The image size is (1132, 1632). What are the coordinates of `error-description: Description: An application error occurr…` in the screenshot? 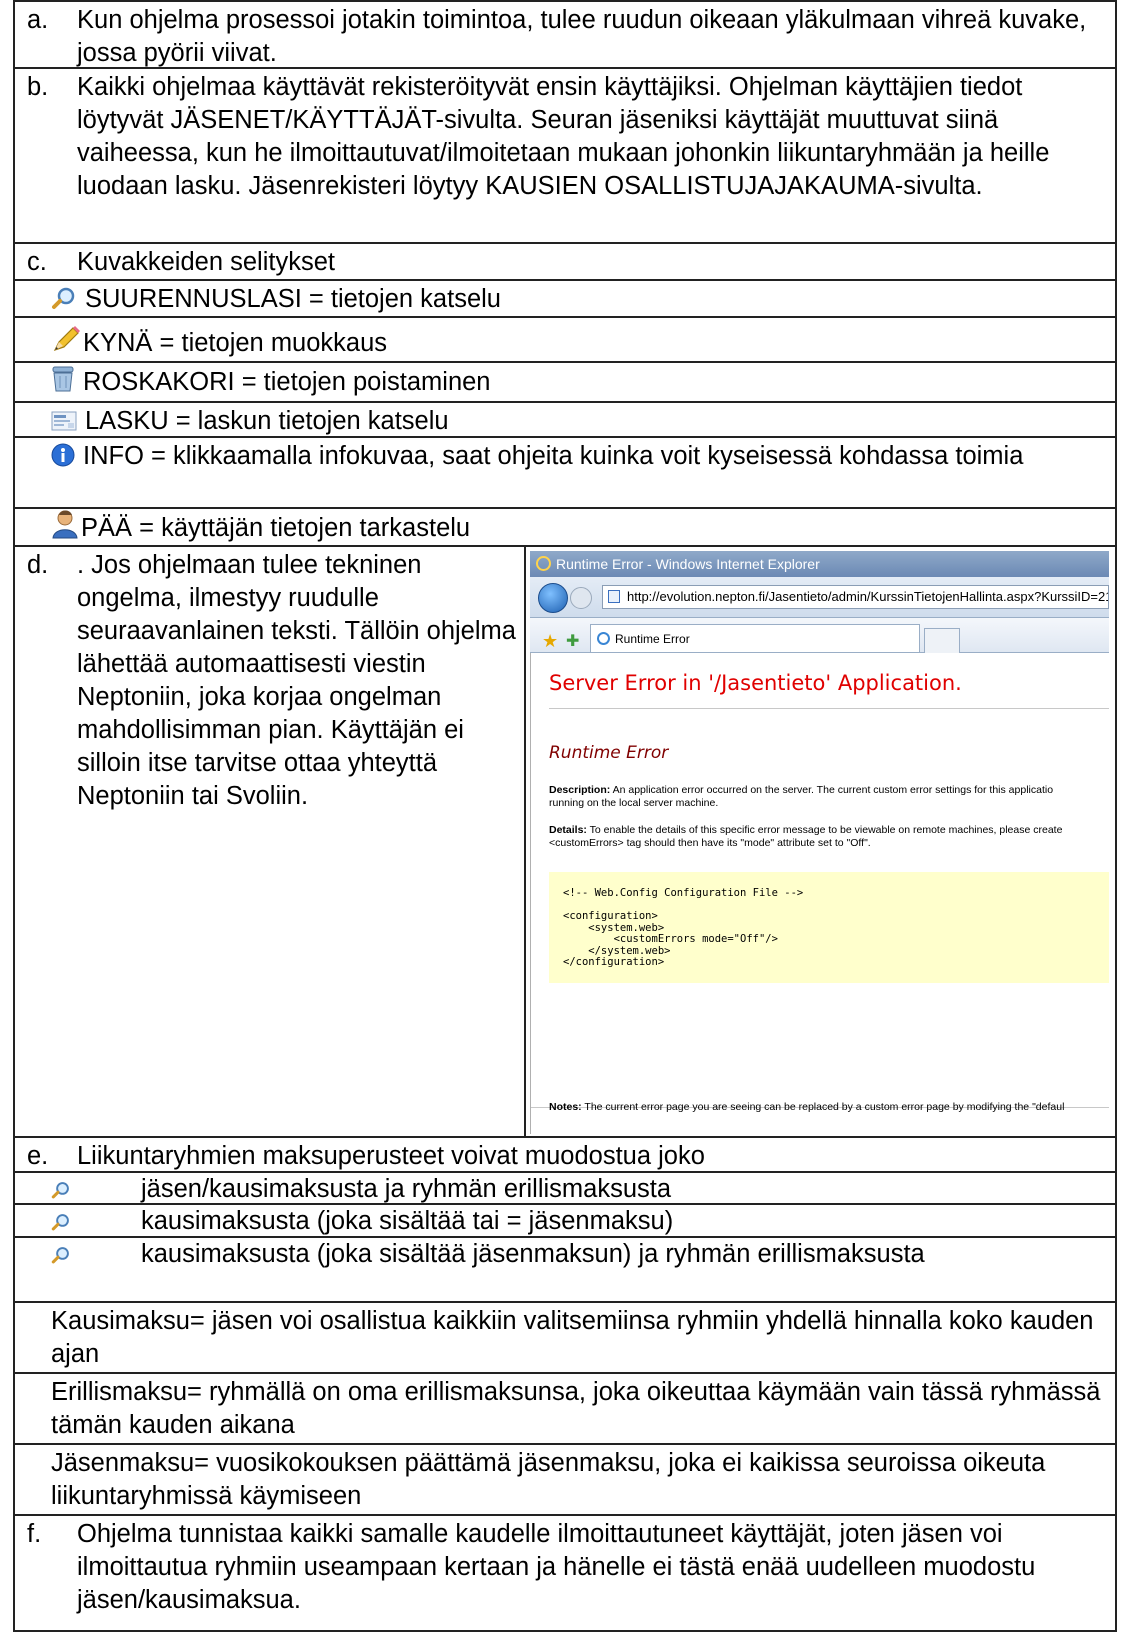 It's located at (801, 796).